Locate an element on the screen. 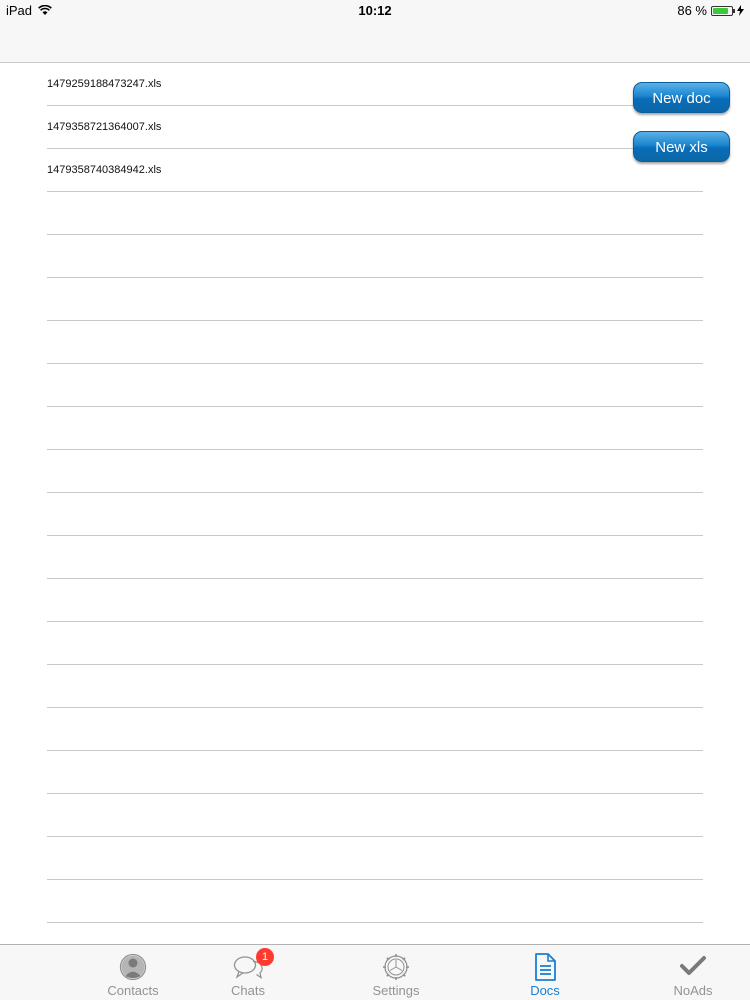 The width and height of the screenshot is (750, 1000). chats-unread-badge: 1 is located at coordinates (265, 957).